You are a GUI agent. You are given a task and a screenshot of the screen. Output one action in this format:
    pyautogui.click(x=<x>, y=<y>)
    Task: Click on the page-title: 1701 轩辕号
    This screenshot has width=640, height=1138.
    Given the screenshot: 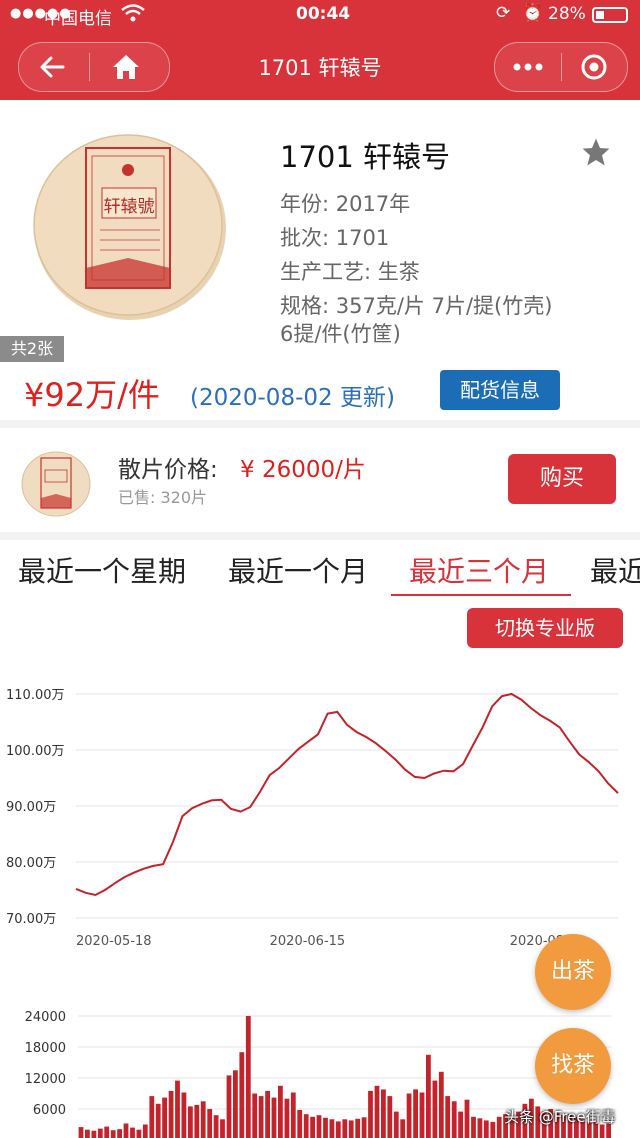 What is the action you would take?
    pyautogui.click(x=320, y=68)
    